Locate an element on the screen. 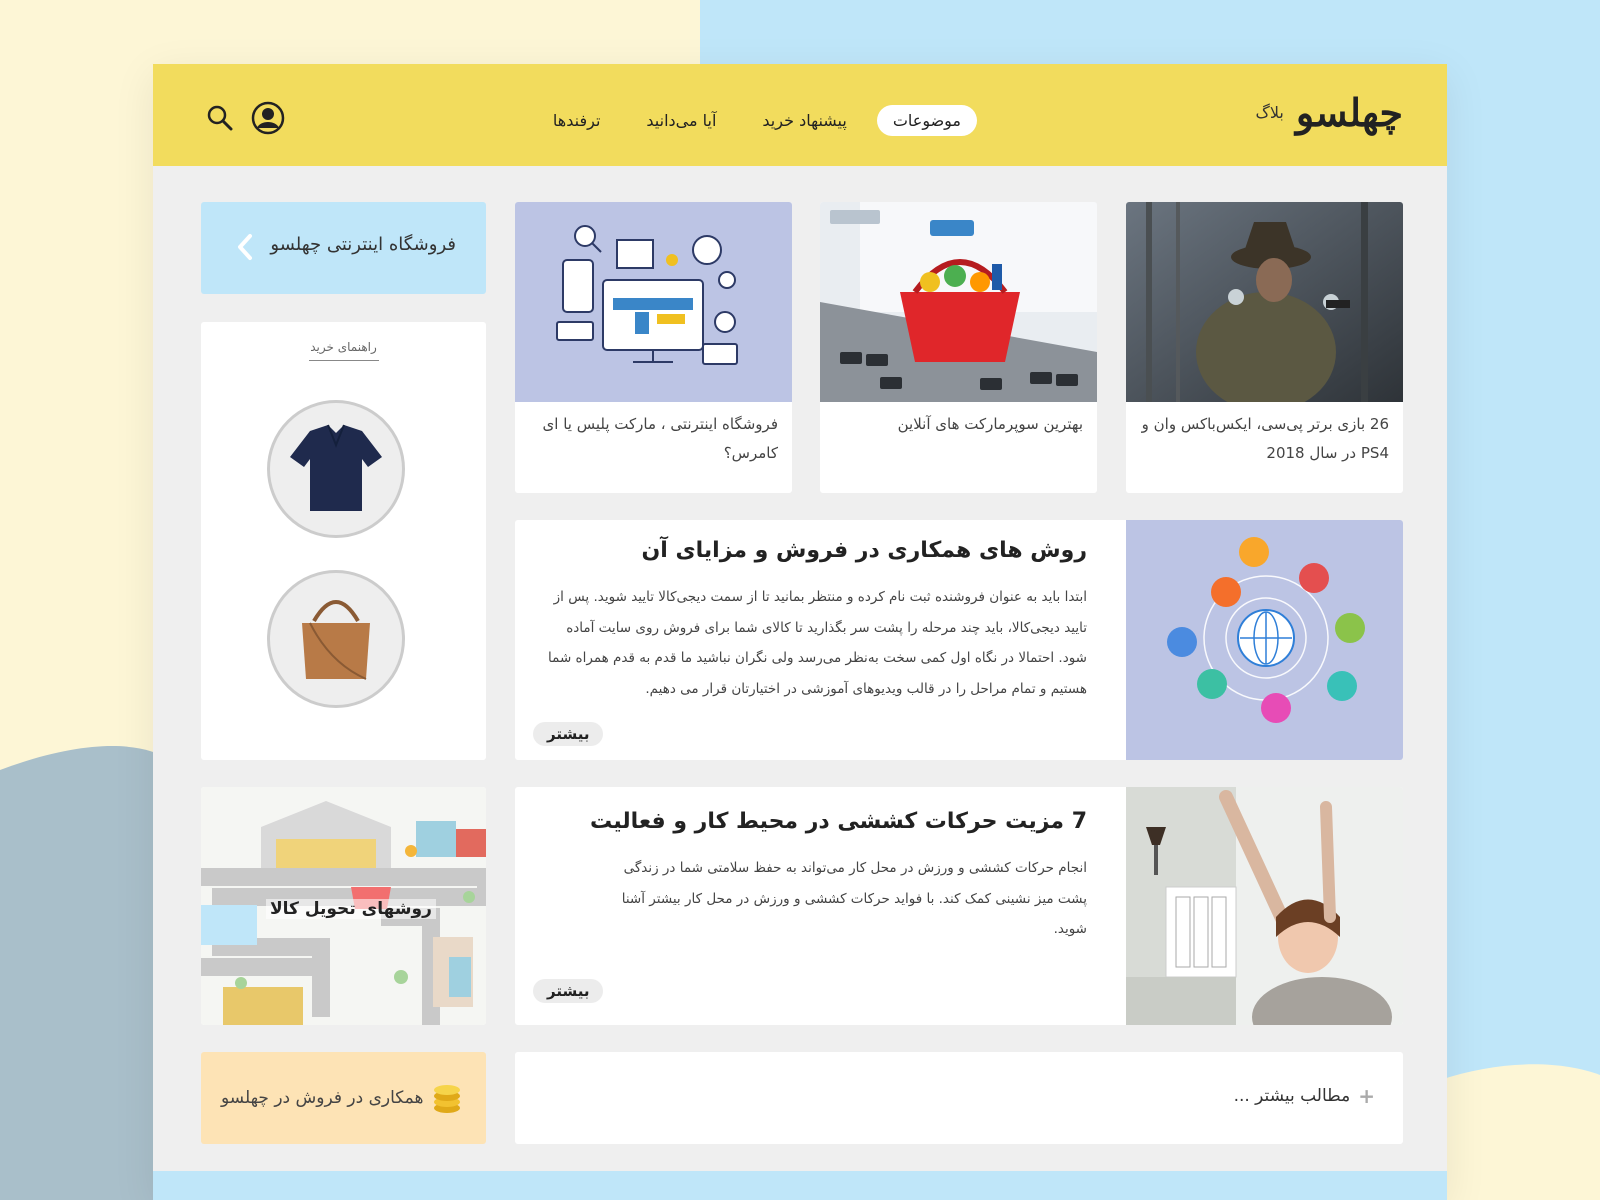 The image size is (1600, 1200). label-underline is located at coordinates (344, 360).